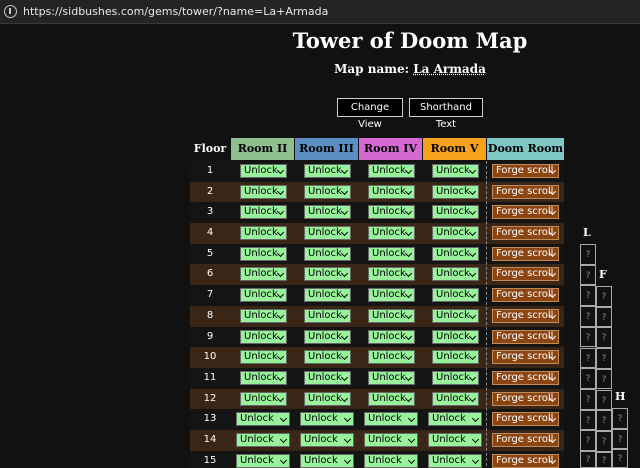 The width and height of the screenshot is (640, 468). Describe the element at coordinates (620, 396) in the screenshot. I see `side-column-letter: H` at that location.